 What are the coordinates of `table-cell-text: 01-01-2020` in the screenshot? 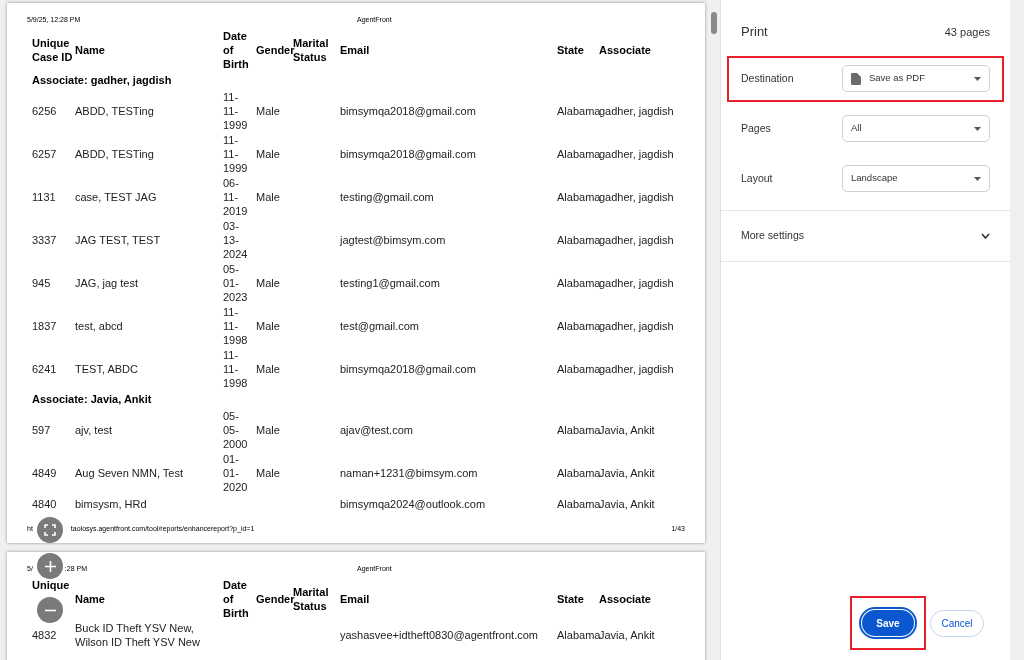 It's located at (236, 472).